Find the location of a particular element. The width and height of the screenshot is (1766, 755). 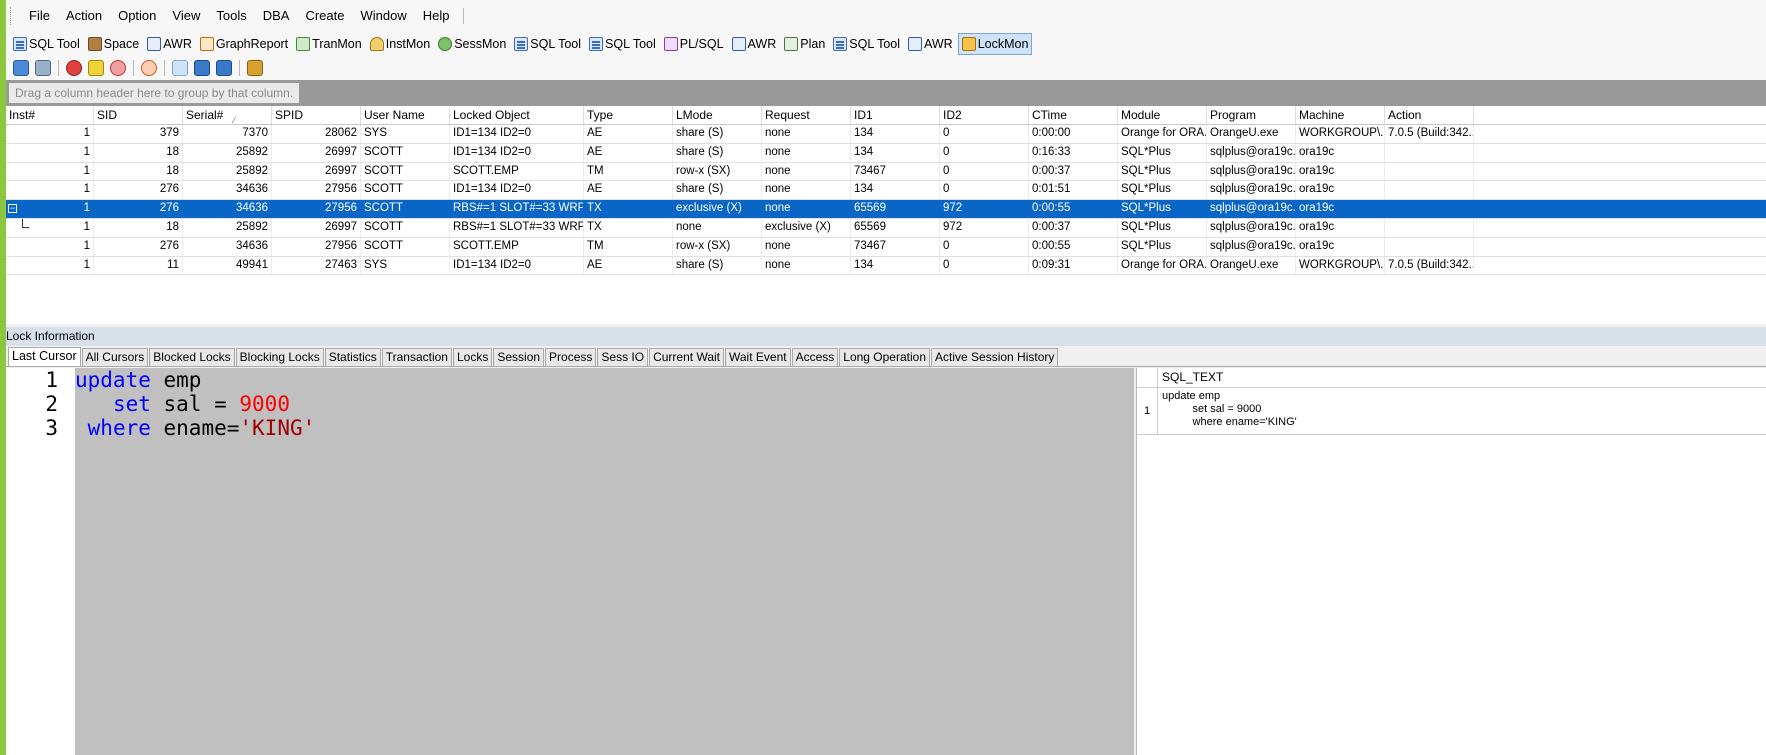

cell-sid: 11 is located at coordinates (138, 265).